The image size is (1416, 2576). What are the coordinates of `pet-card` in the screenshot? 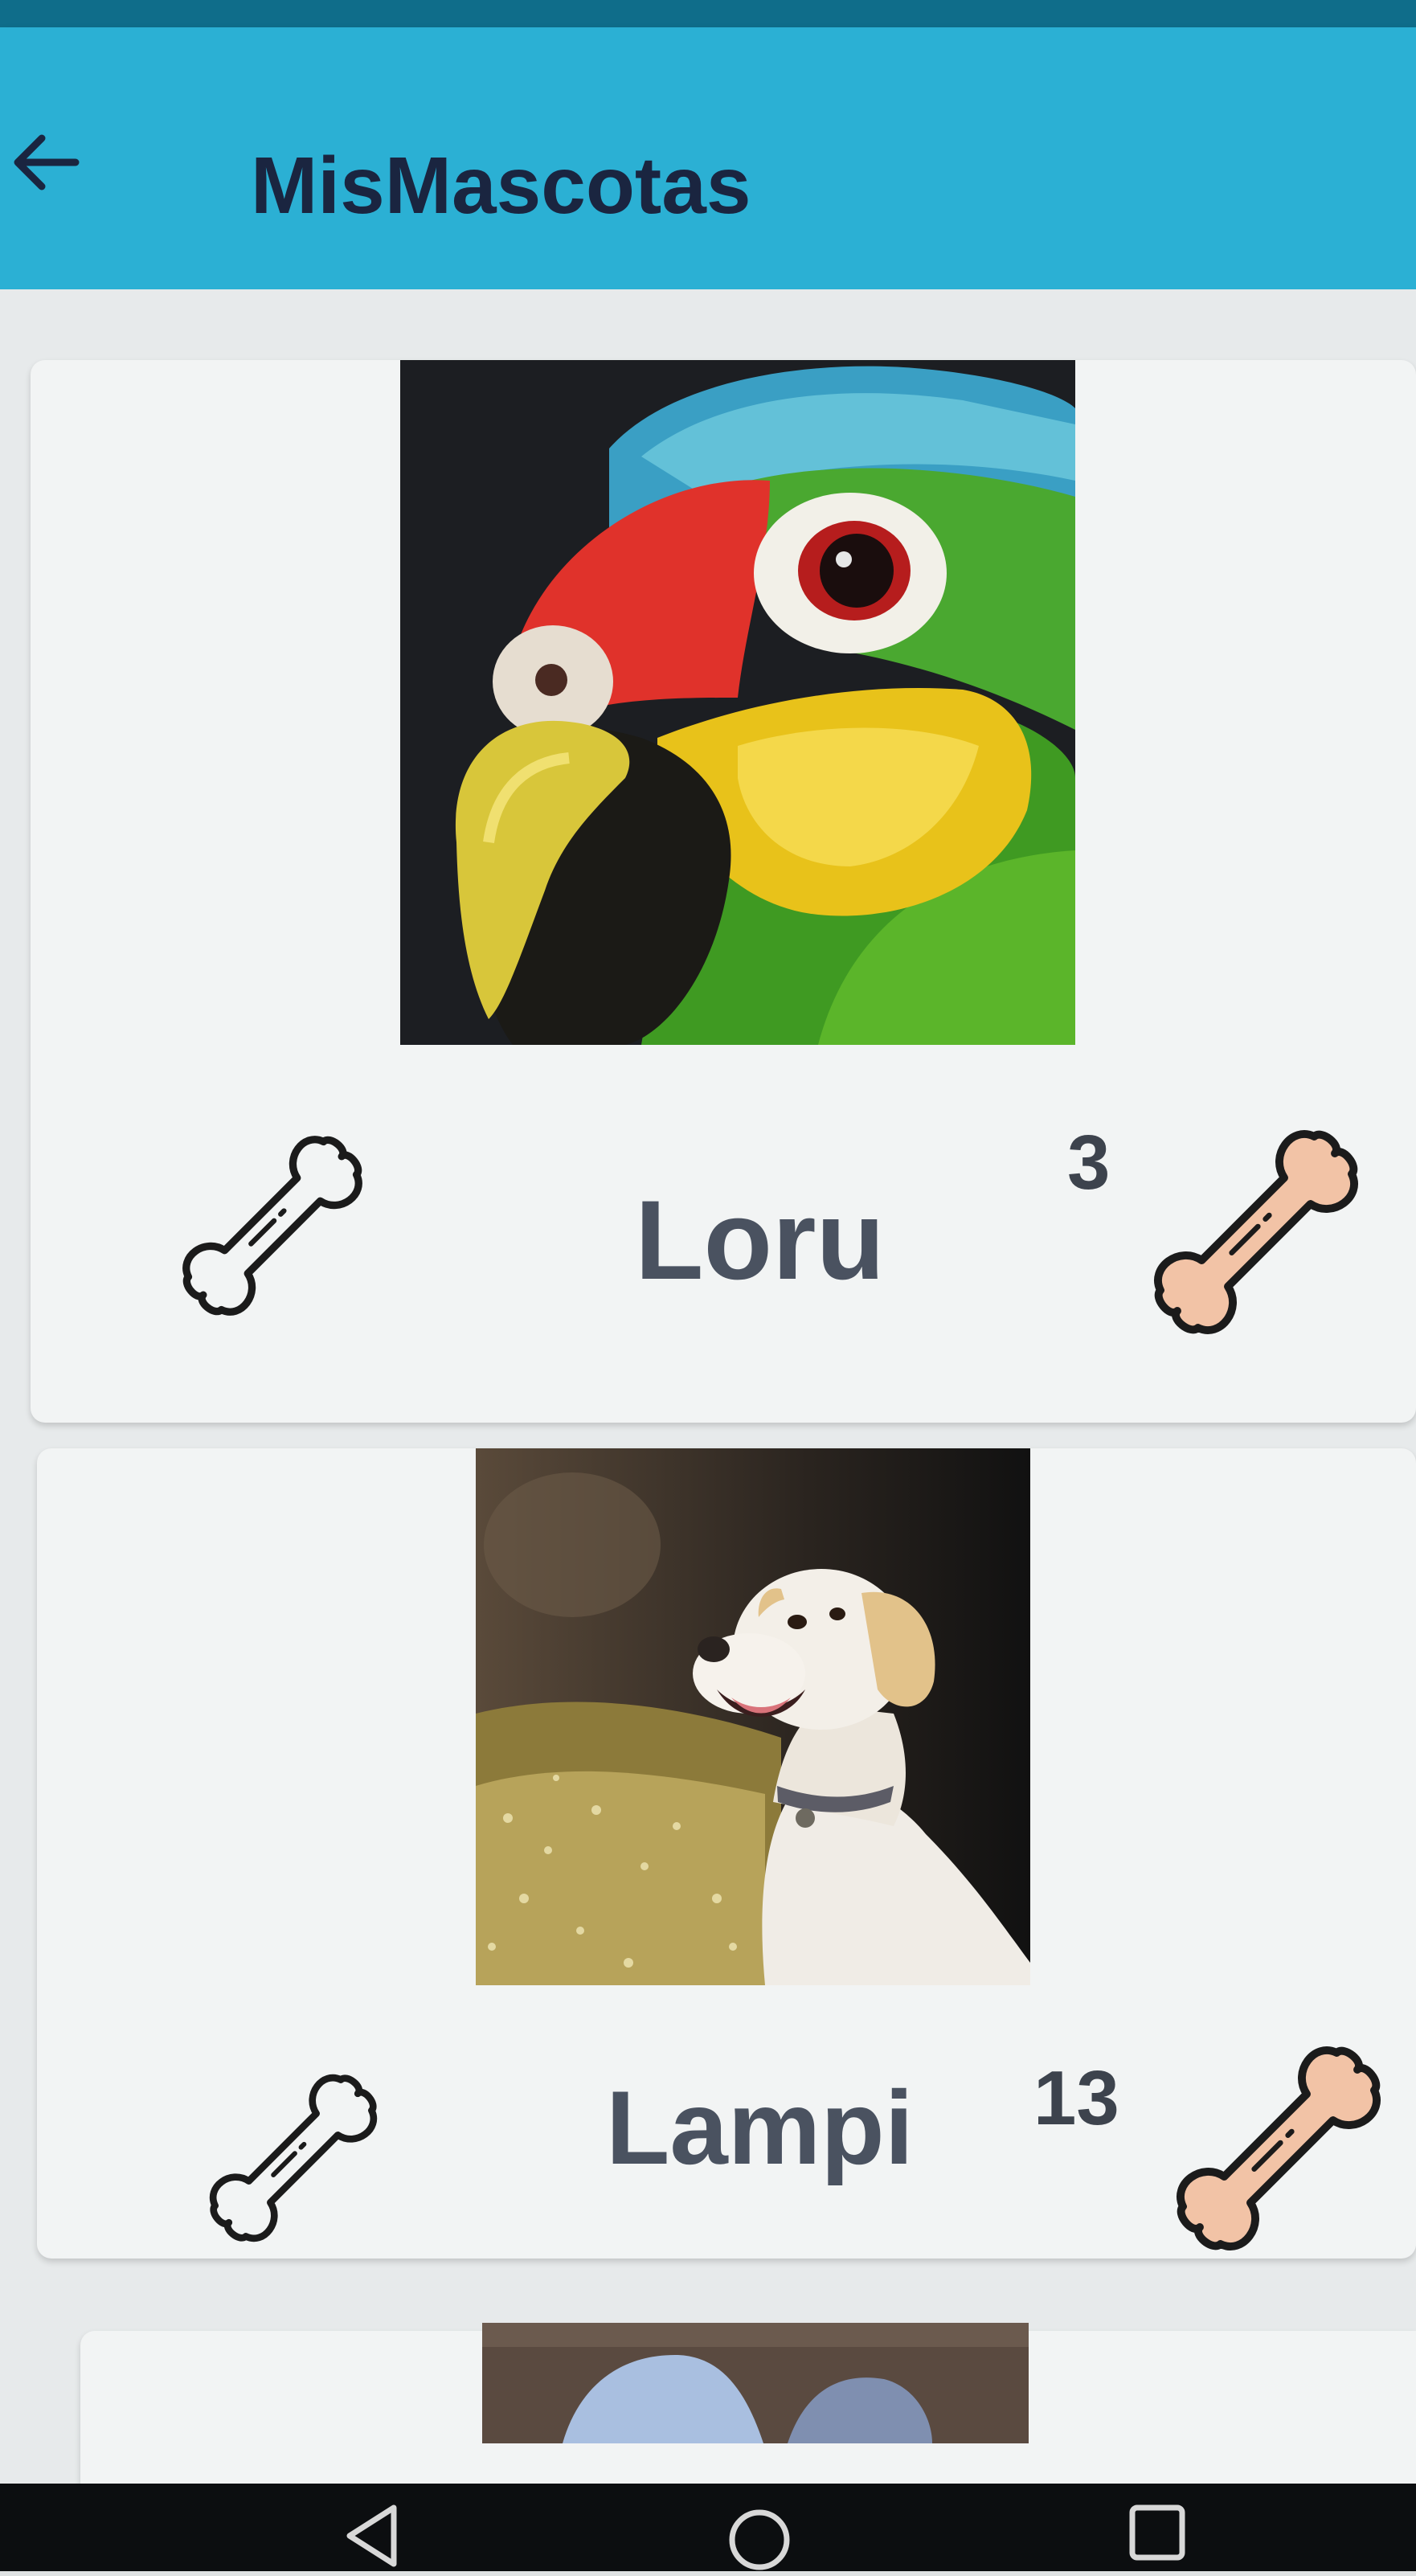 It's located at (748, 2403).